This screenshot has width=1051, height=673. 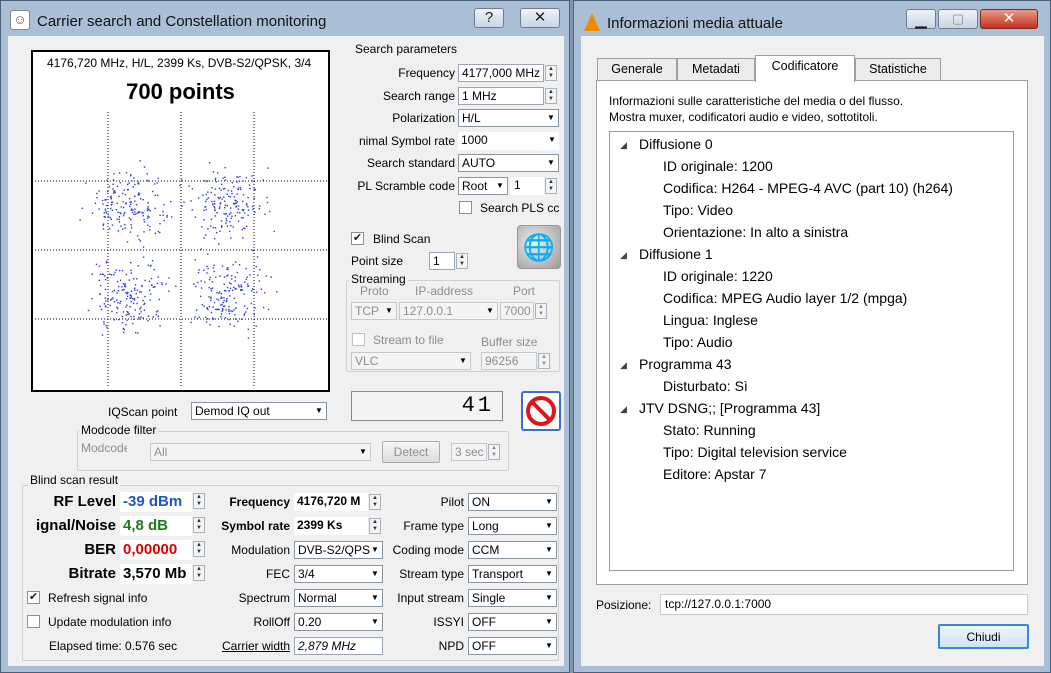 I want to click on tree-node: JTV DSNG;; [Programma 43], so click(x=729, y=408).